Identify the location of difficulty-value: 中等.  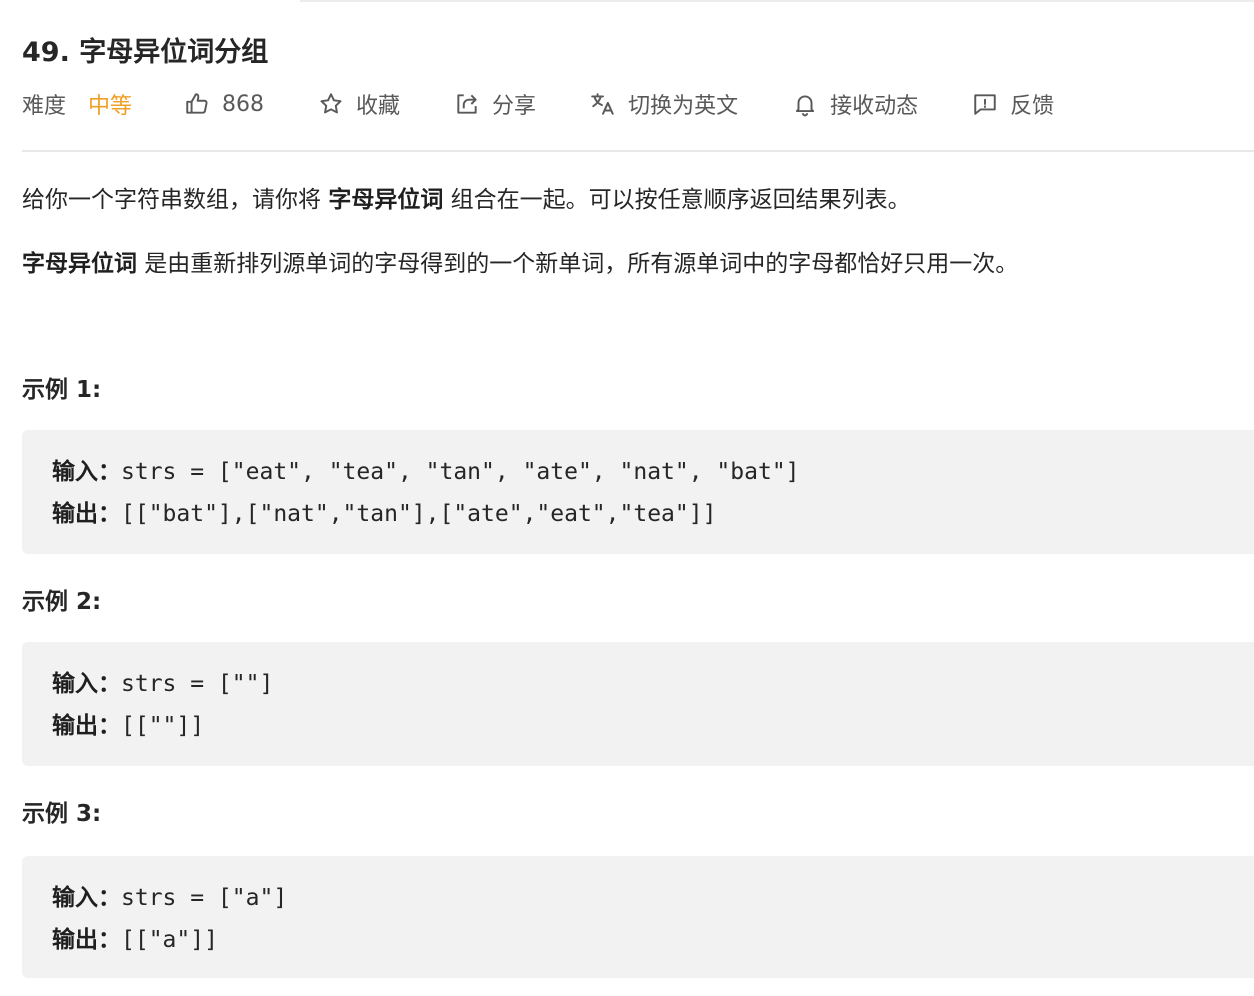
(110, 106).